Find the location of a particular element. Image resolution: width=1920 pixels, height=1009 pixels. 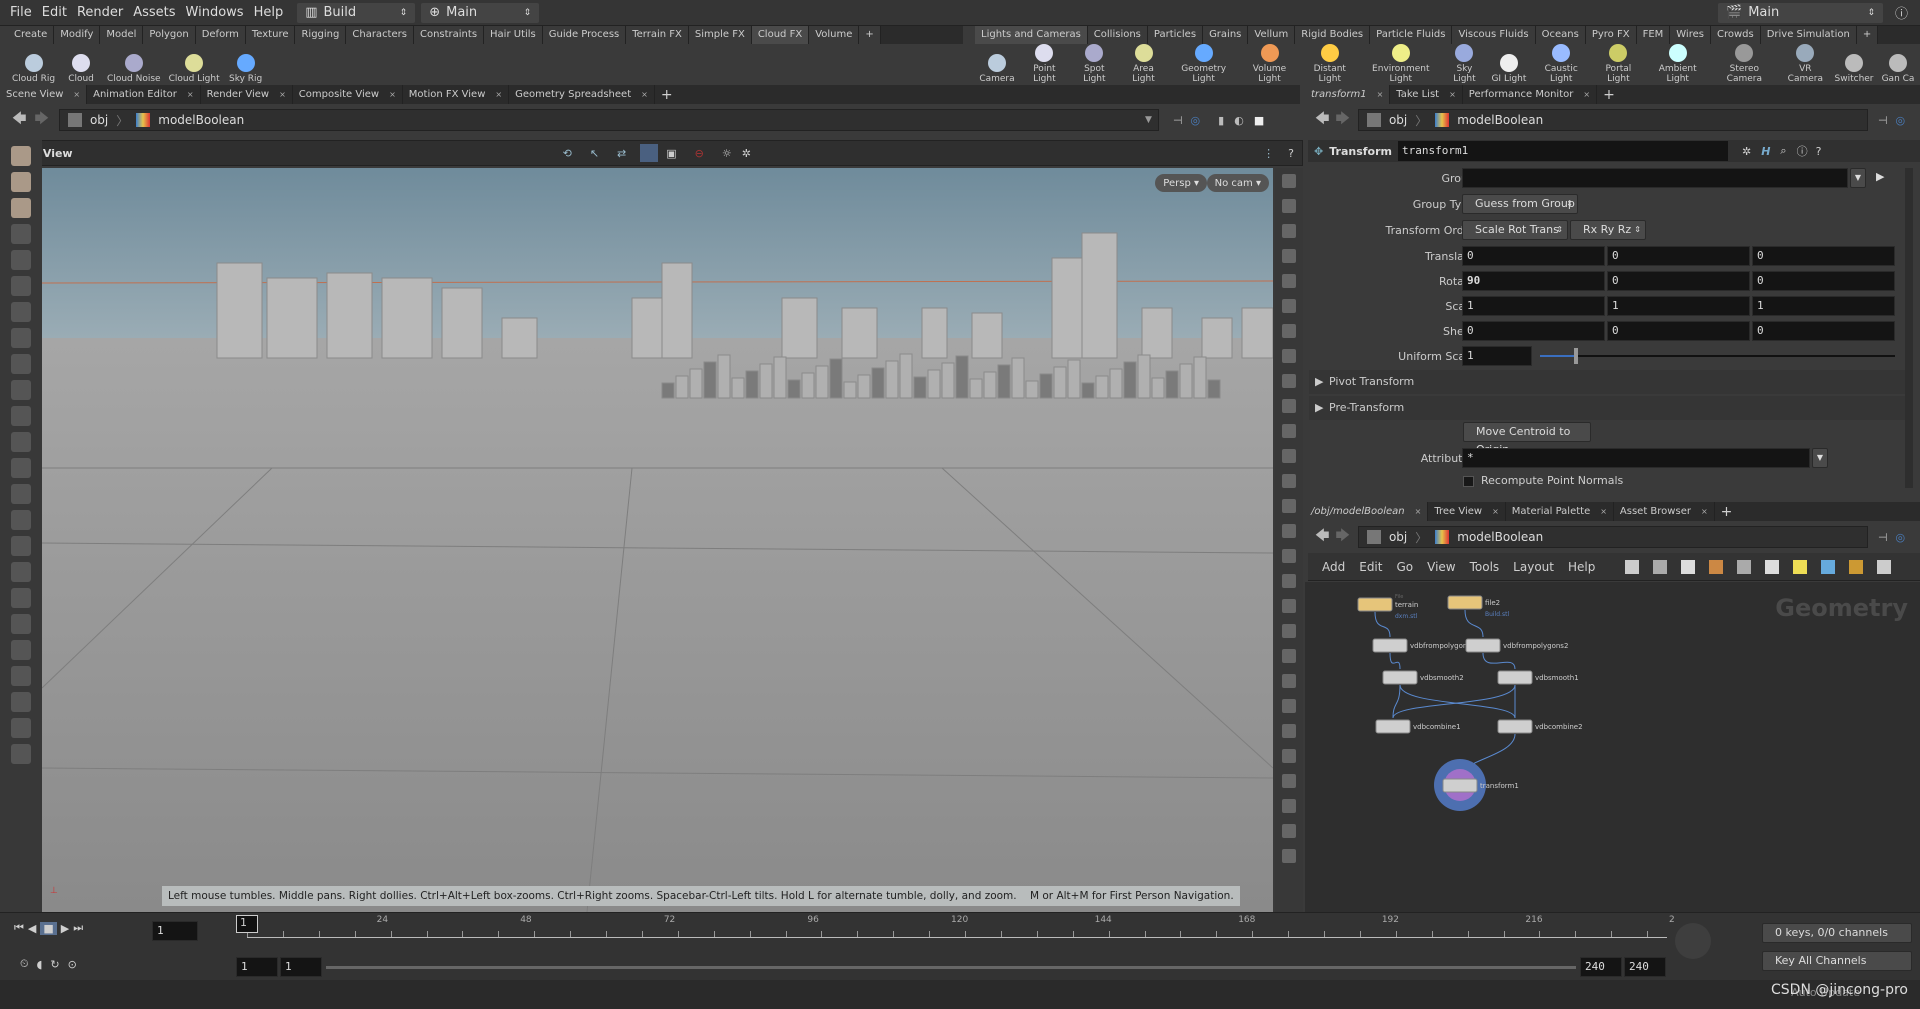

shelf-tool: Camera is located at coordinates (997, 64).